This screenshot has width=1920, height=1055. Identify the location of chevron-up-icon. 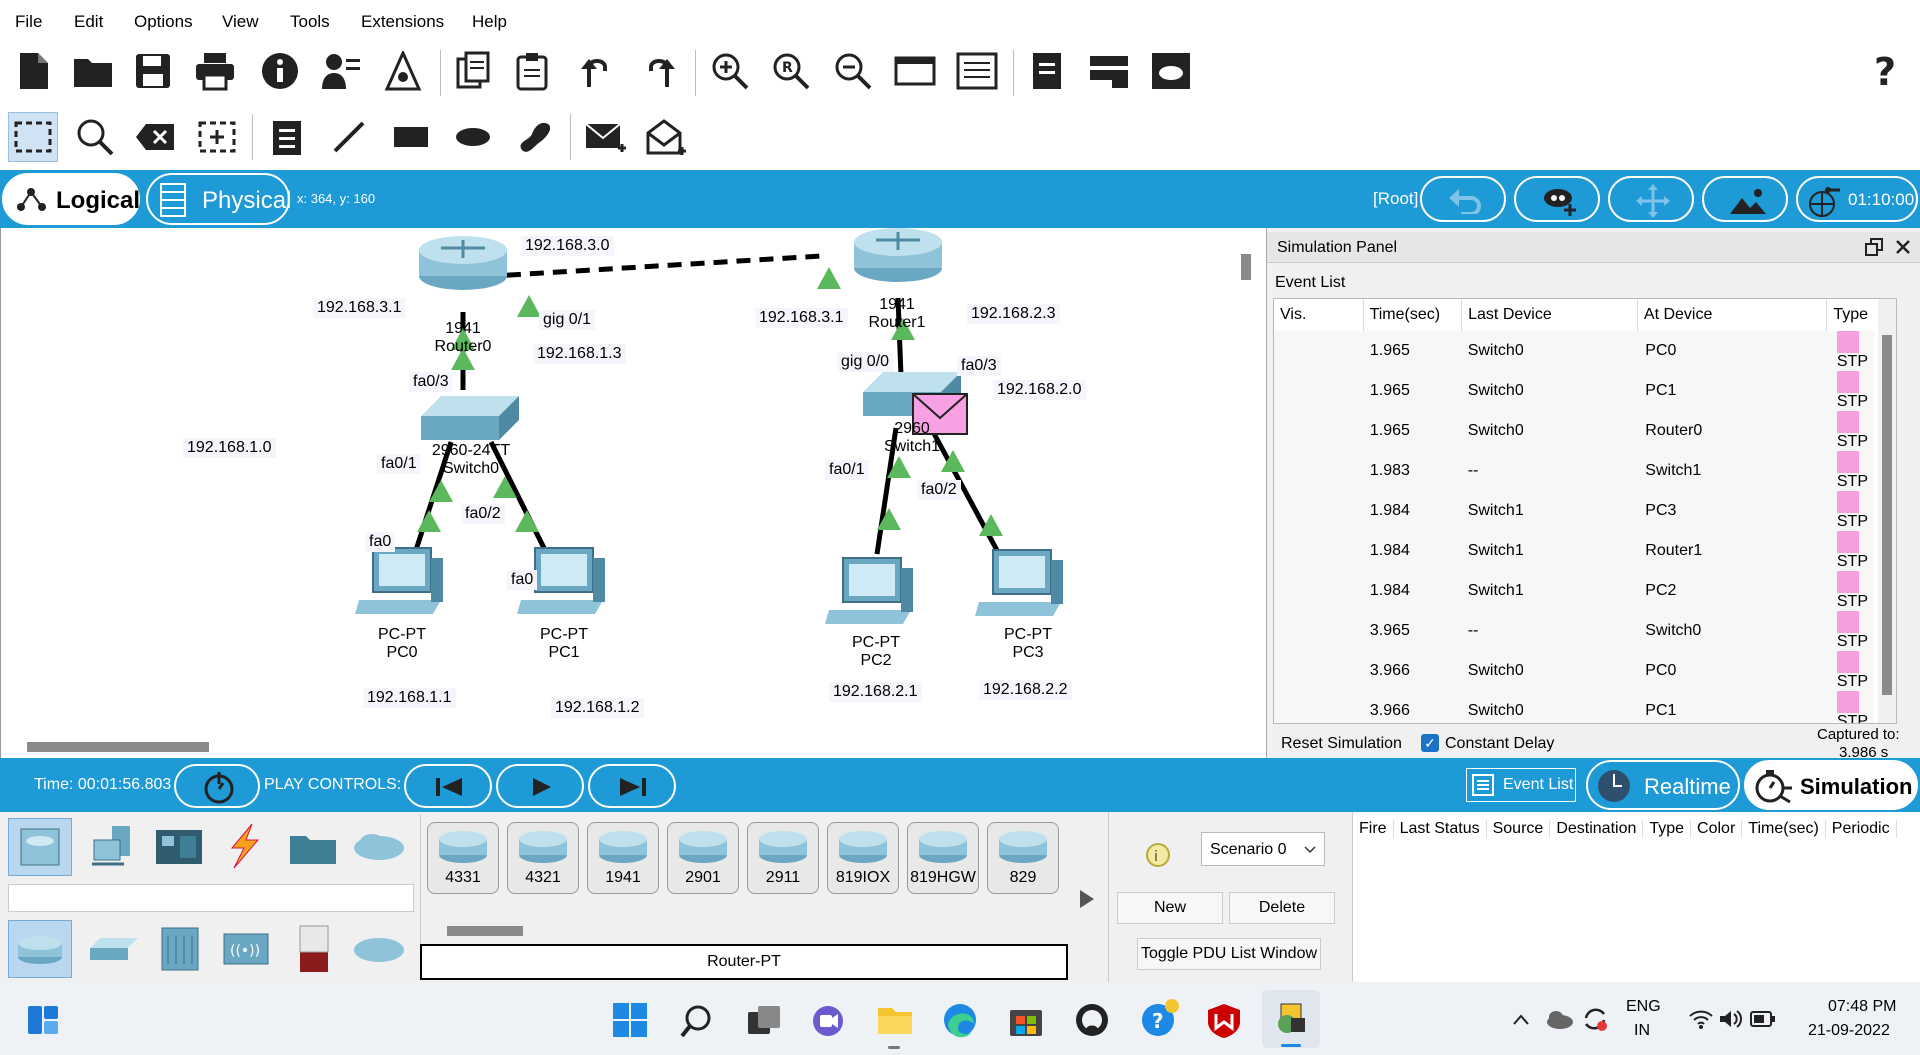
(1521, 1019).